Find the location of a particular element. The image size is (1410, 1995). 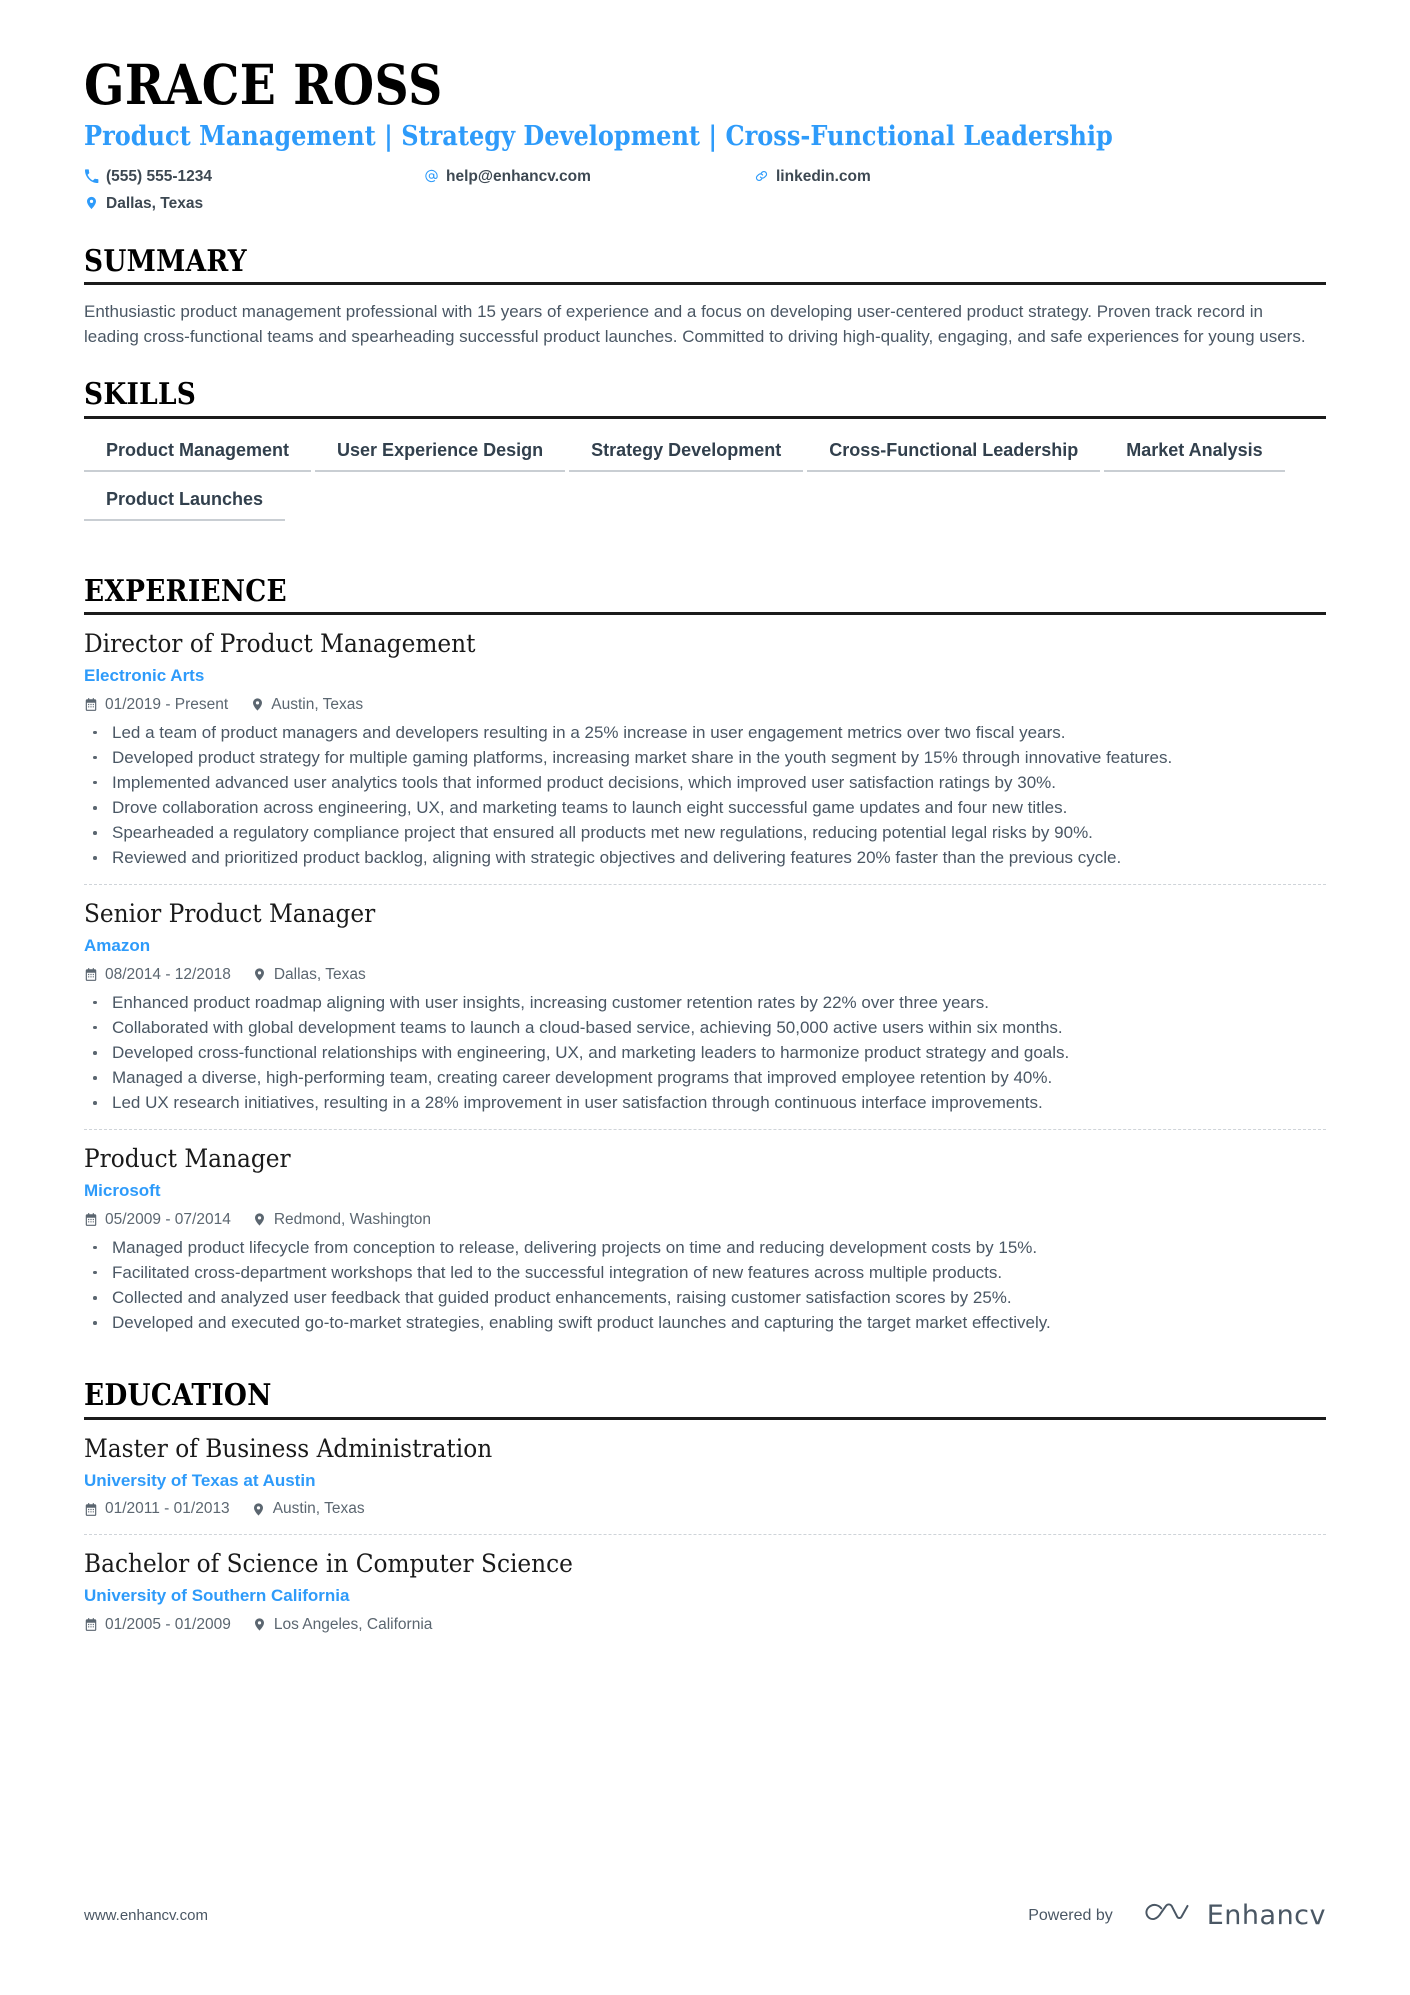

footer-branding: Powered by Enhancv is located at coordinates (1177, 1915).